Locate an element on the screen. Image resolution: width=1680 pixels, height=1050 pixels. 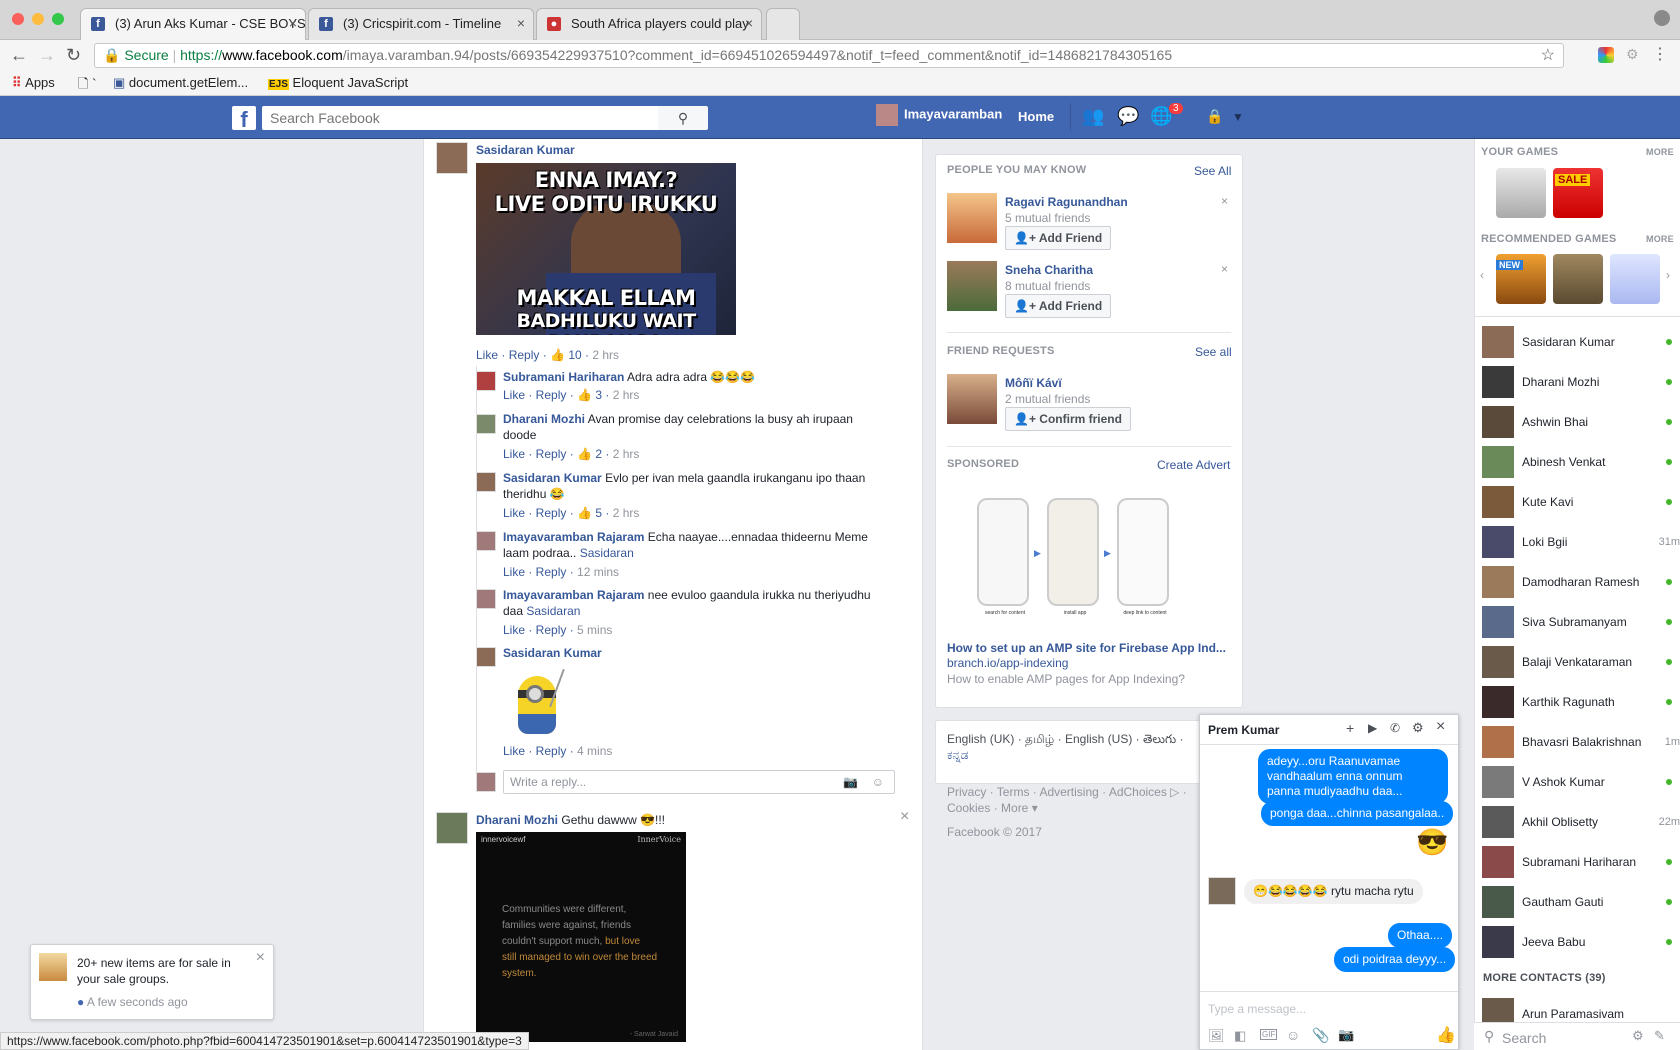
search-icon: ⚲ is located at coordinates (683, 118).